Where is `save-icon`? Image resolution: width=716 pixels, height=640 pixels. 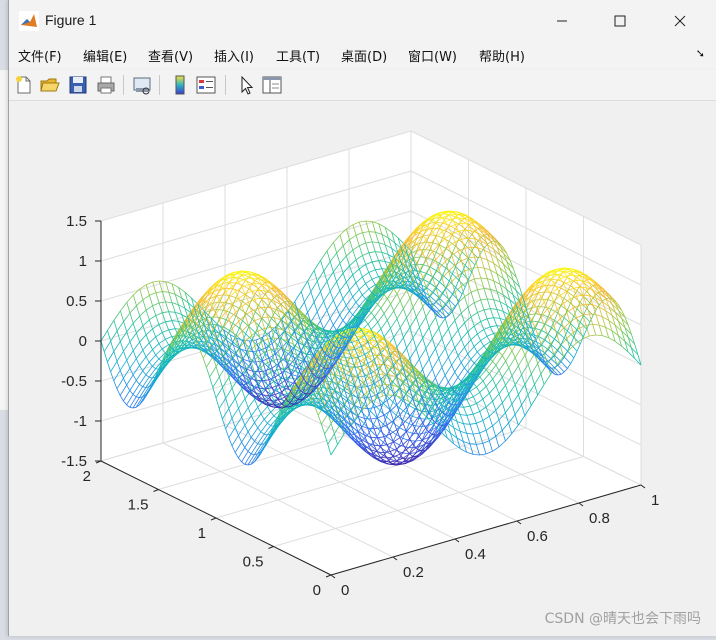
save-icon is located at coordinates (78, 85).